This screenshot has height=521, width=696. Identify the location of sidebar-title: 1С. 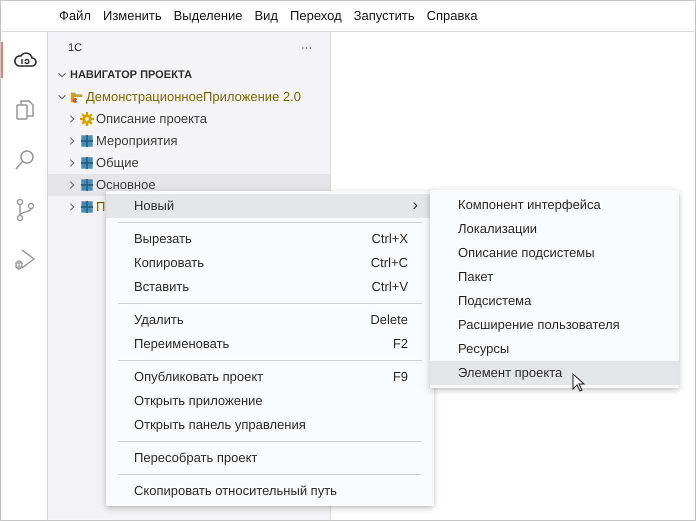
(75, 48).